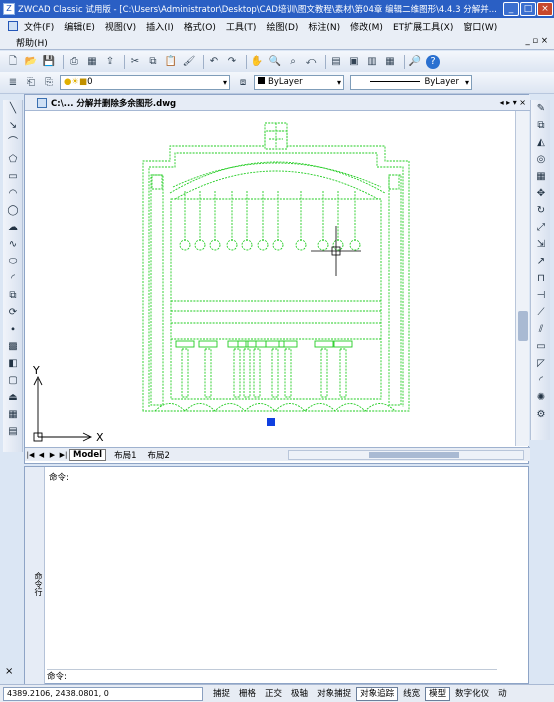 The height and width of the screenshot is (702, 554). Describe the element at coordinates (49, 62) in the screenshot. I see `save-icon: 💾` at that location.